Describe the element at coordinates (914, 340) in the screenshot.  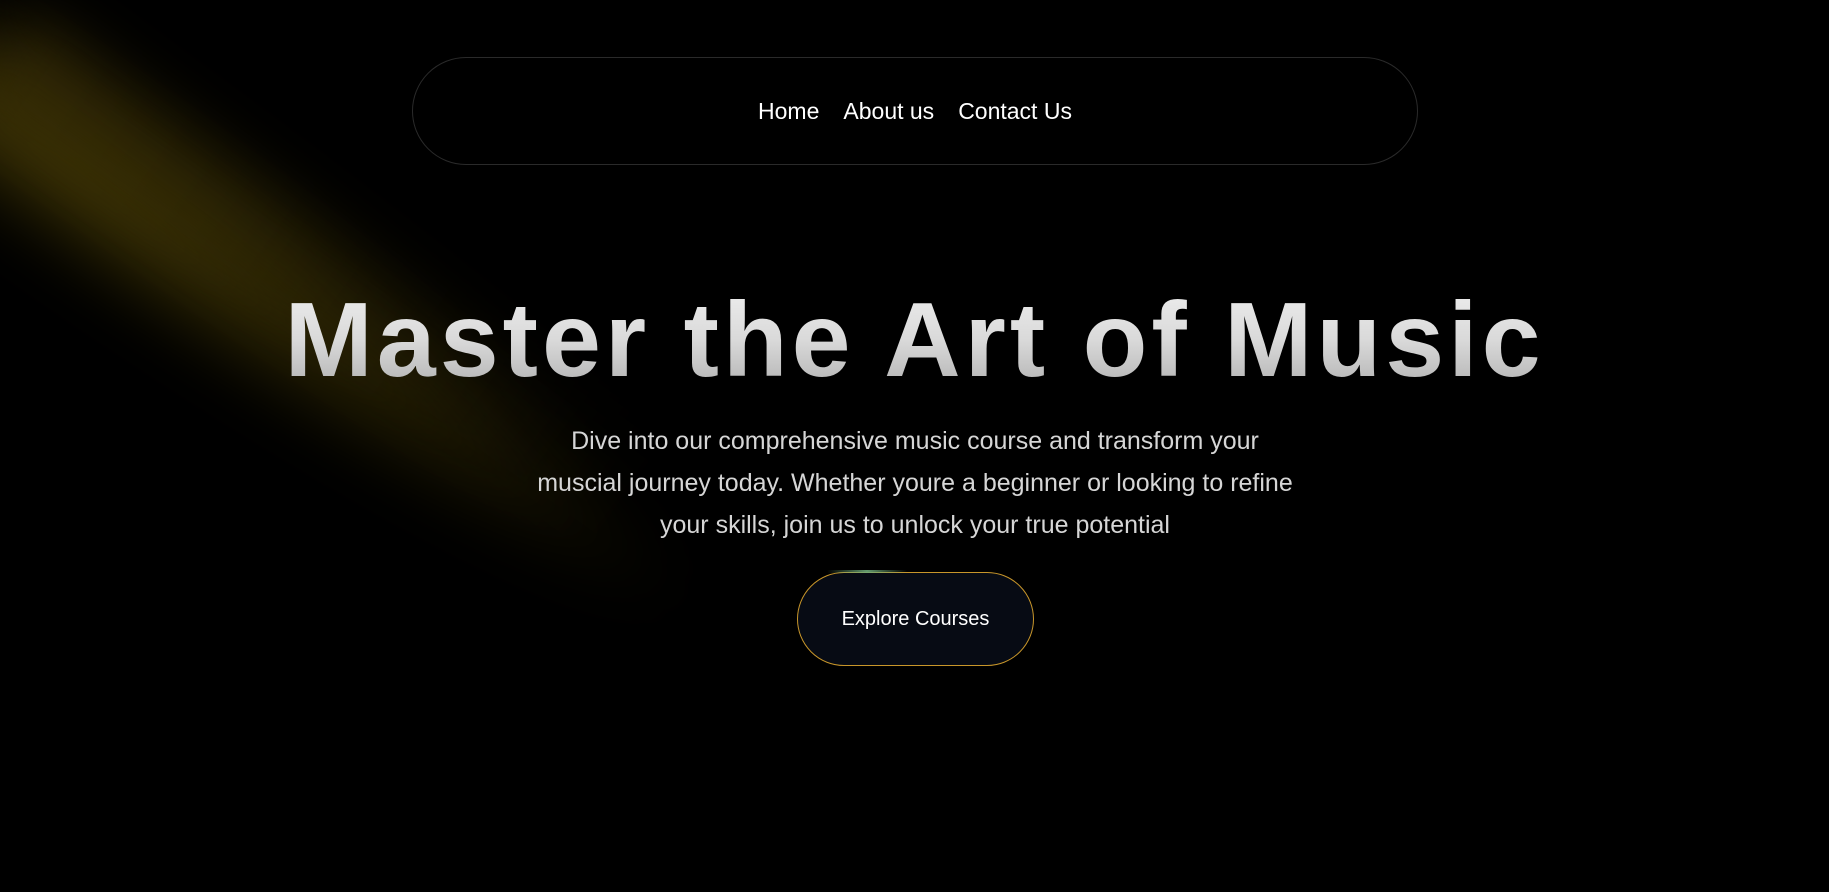
I see `hero-title: Master the Art of Music` at that location.